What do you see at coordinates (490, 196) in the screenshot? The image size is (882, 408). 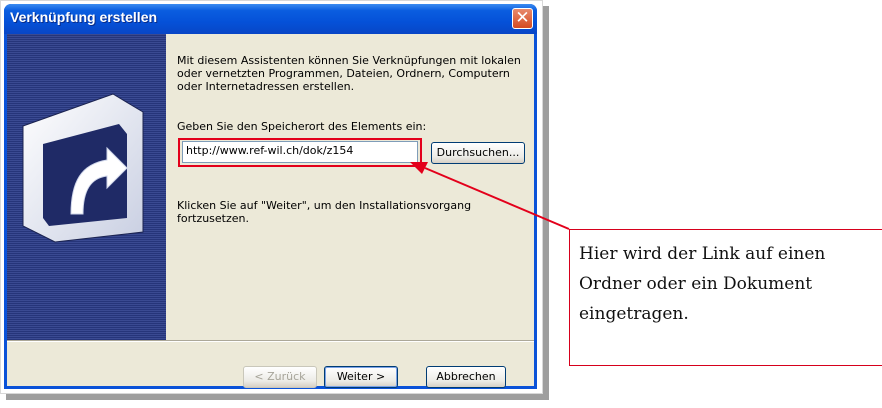 I see `callout-arrow` at bounding box center [490, 196].